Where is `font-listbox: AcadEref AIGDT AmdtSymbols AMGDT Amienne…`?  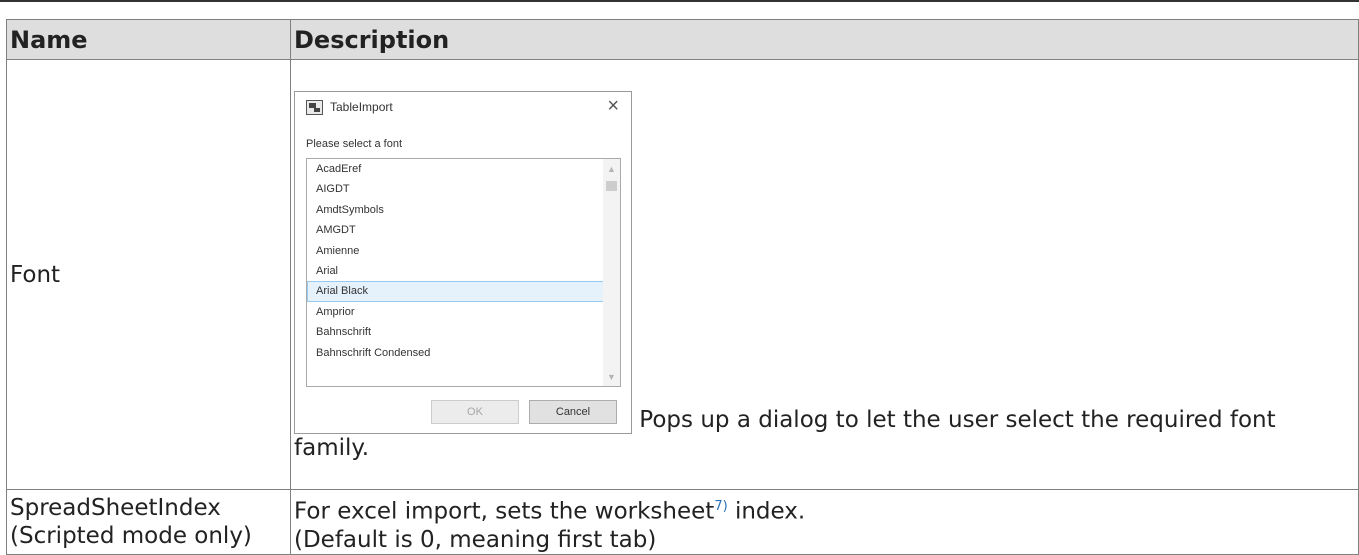
font-listbox: AcadEref AIGDT AmdtSymbols AMGDT Amienne… is located at coordinates (463, 272).